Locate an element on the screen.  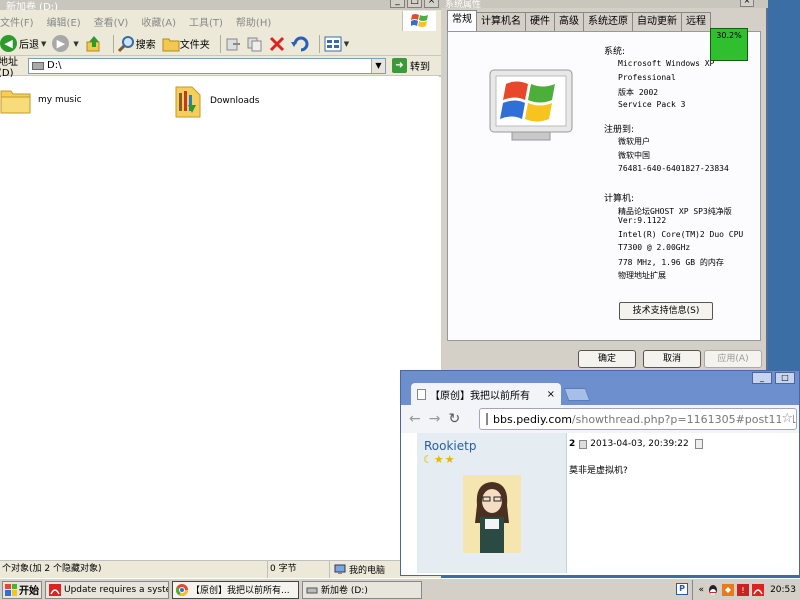
menu-tools: 工具(T) is located at coordinates (206, 21).